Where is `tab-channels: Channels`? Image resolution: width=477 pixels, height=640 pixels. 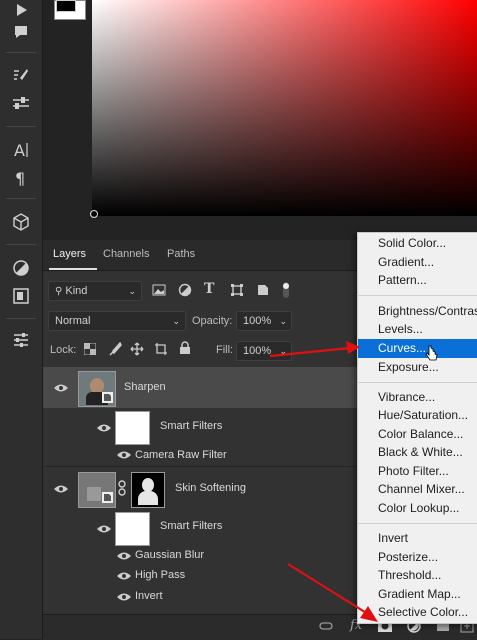
tab-channels: Channels is located at coordinates (126, 254).